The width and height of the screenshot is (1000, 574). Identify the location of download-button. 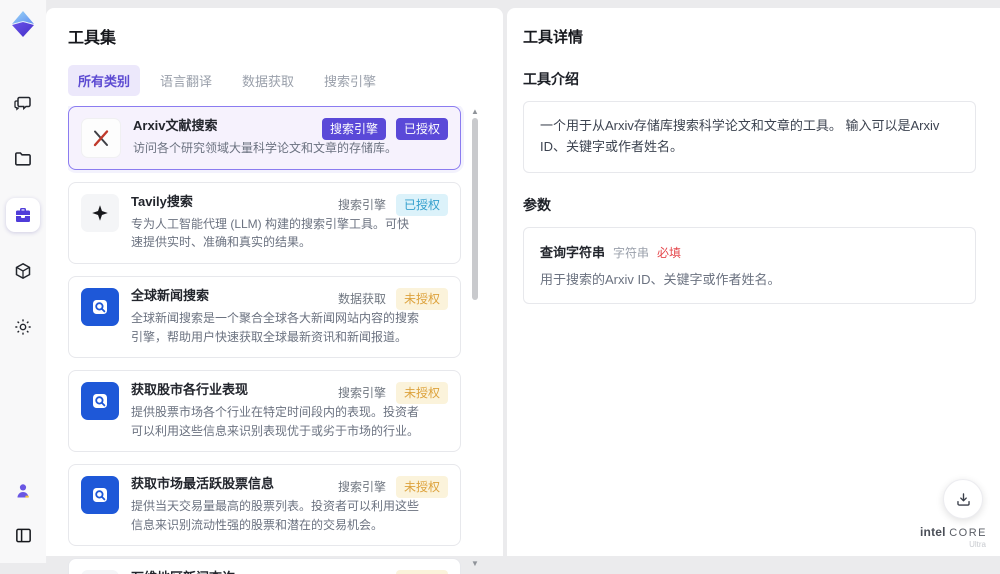
(963, 499).